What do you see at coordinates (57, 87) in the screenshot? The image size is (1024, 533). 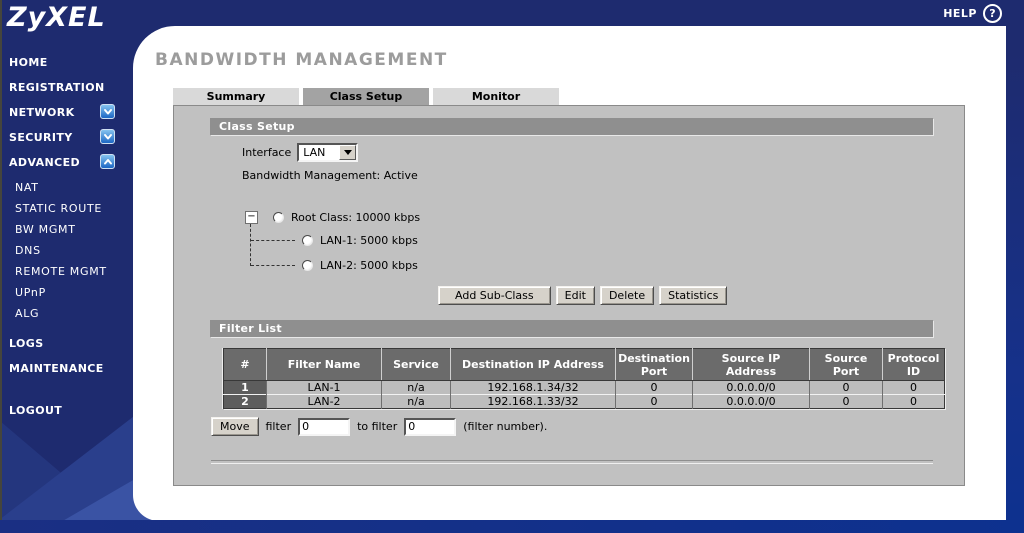 I see `sidebar-item-label: REGISTRATION` at bounding box center [57, 87].